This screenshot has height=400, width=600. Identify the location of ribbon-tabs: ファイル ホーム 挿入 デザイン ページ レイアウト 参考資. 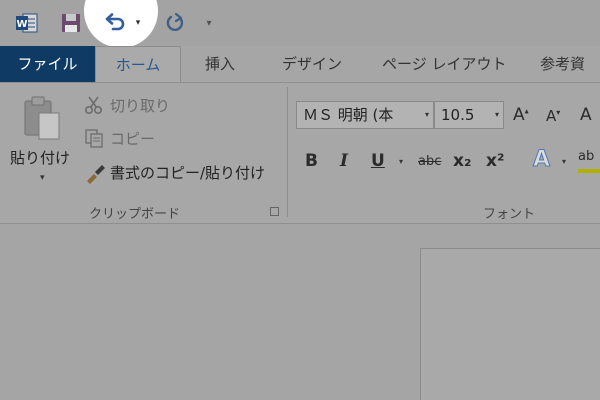
(300, 64).